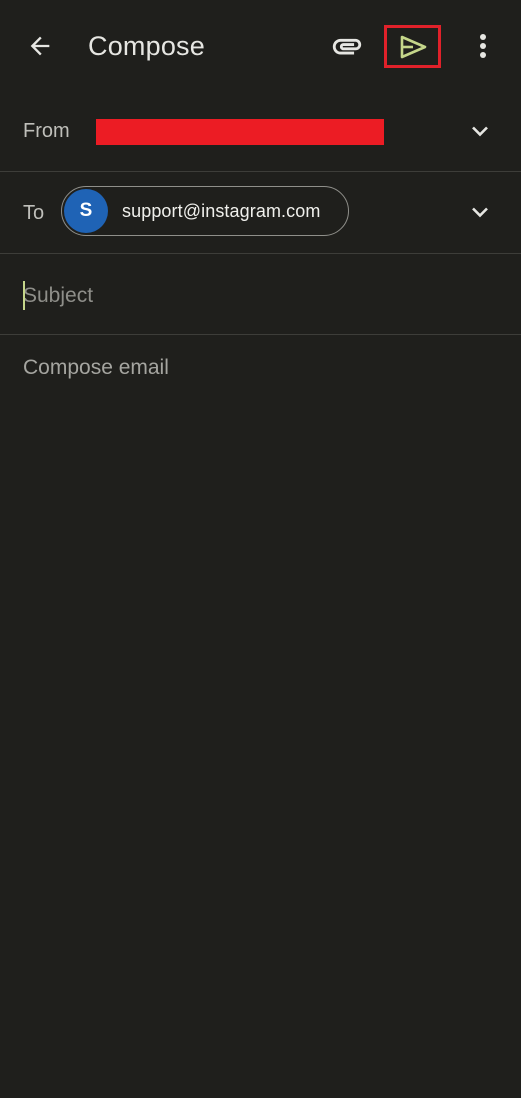 The image size is (521, 1098). I want to click on top-app-bar: Compose, so click(260, 46).